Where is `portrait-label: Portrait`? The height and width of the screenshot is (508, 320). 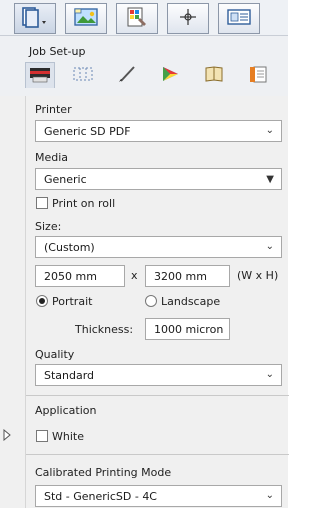
portrait-label: Portrait is located at coordinates (72, 301).